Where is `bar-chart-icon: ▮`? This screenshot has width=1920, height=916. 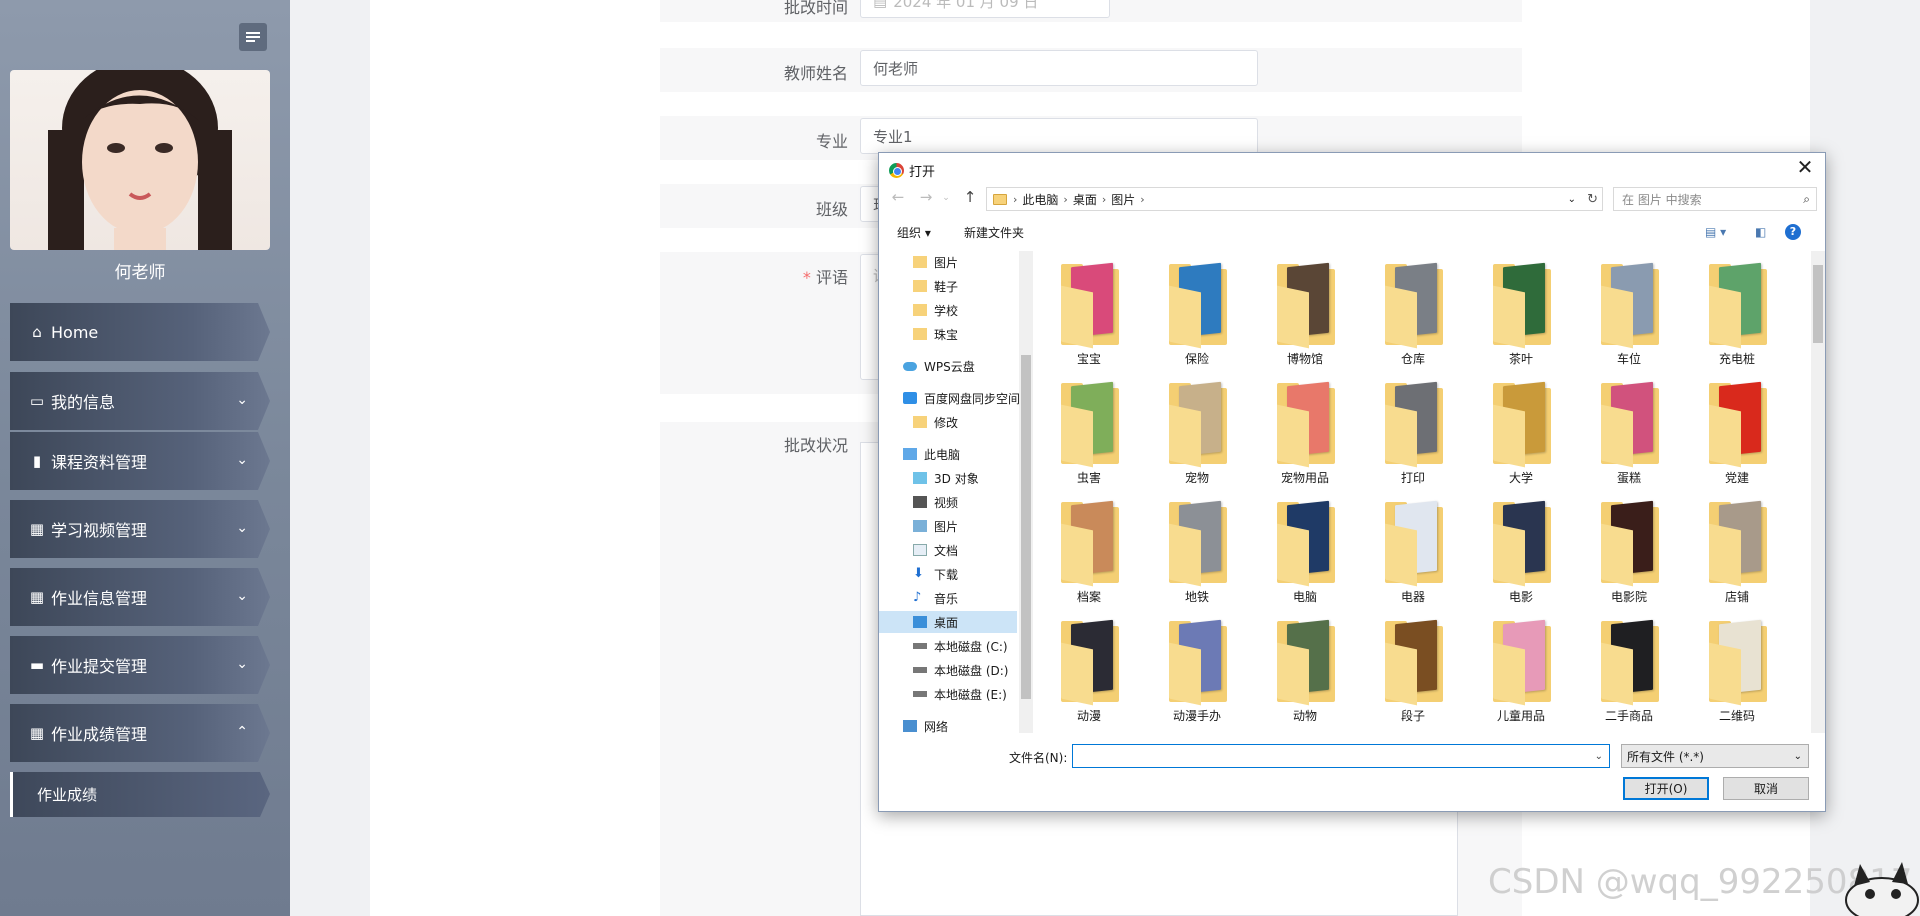 bar-chart-icon: ▮ is located at coordinates (37, 461).